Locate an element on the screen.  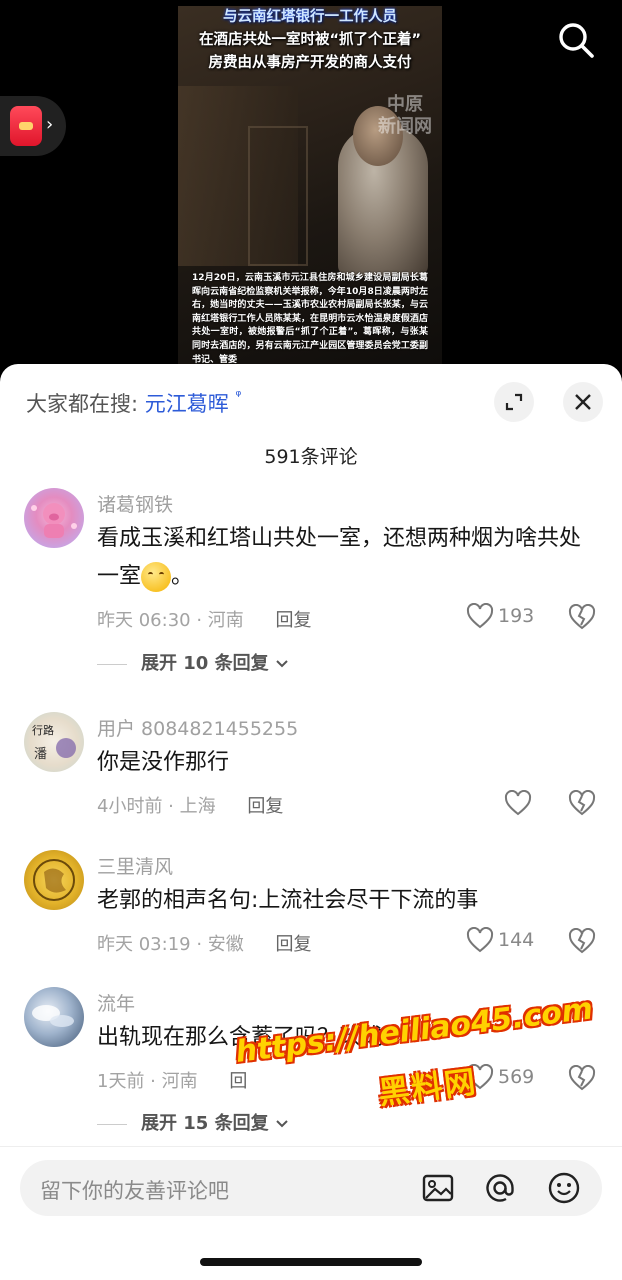
comment-meta: 4小时前 · 上海 回复 is located at coordinates (190, 805).